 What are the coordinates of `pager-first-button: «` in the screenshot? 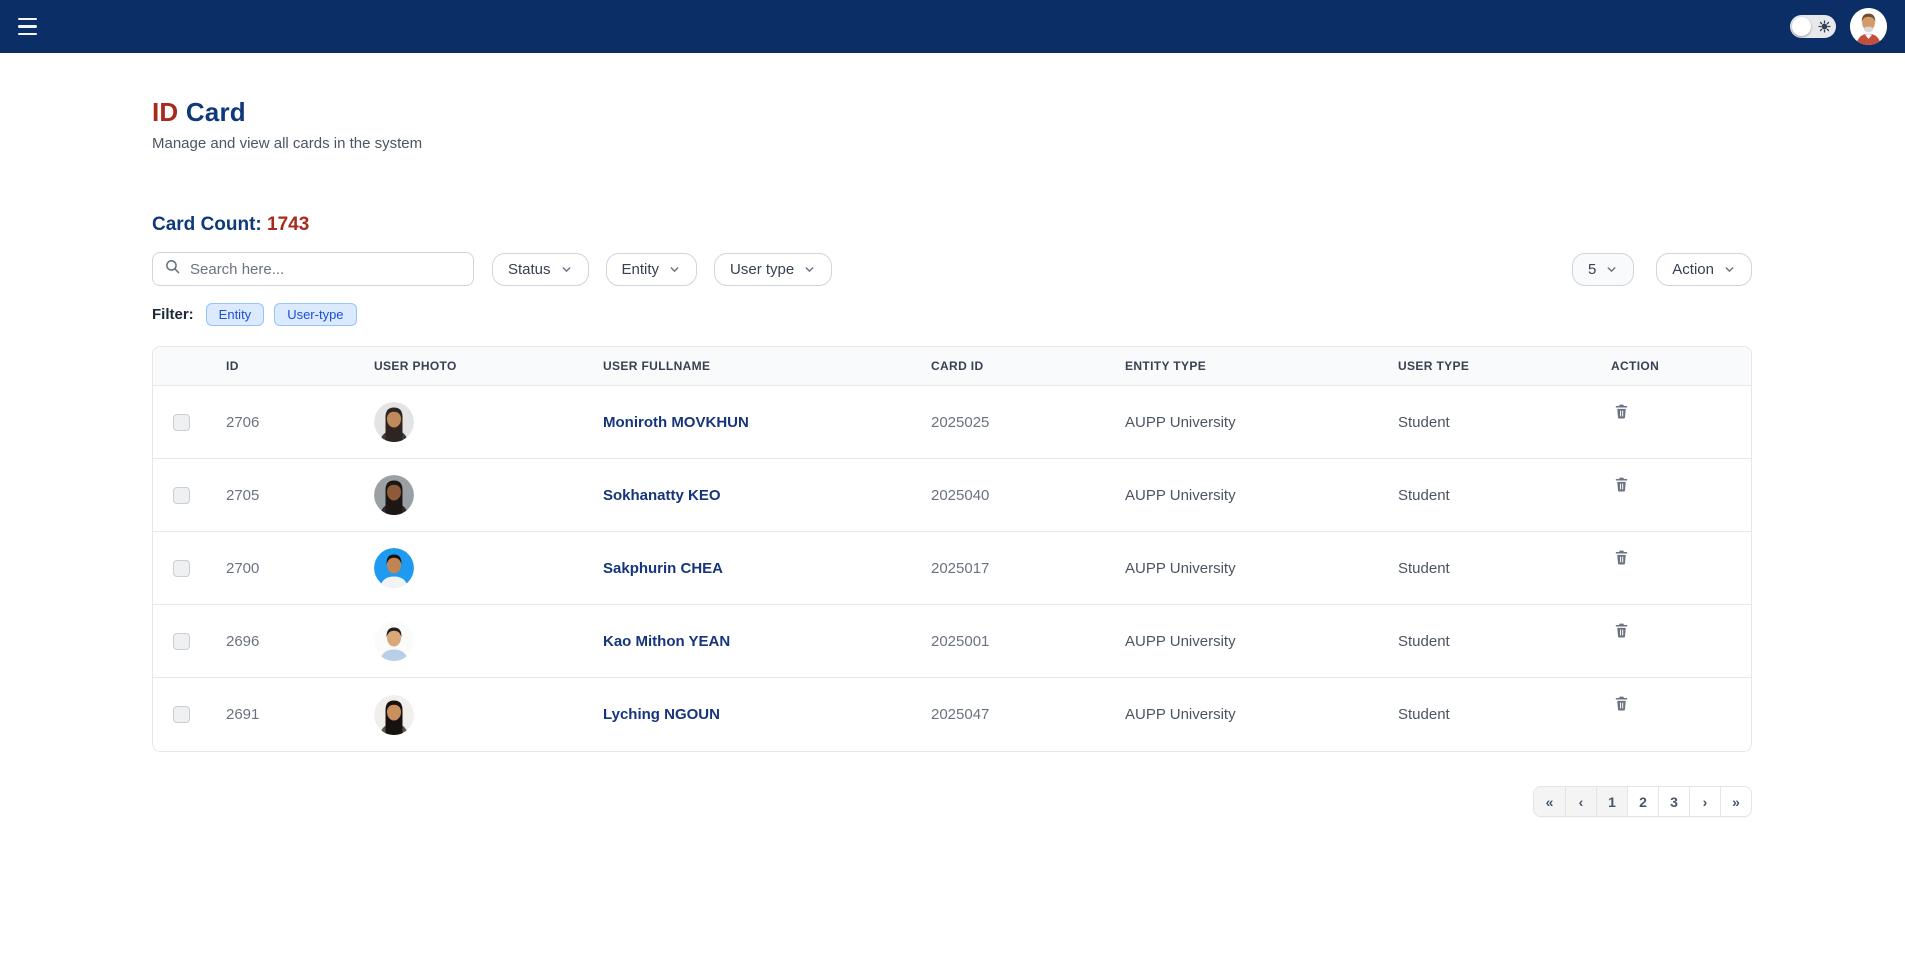 It's located at (1549, 801).